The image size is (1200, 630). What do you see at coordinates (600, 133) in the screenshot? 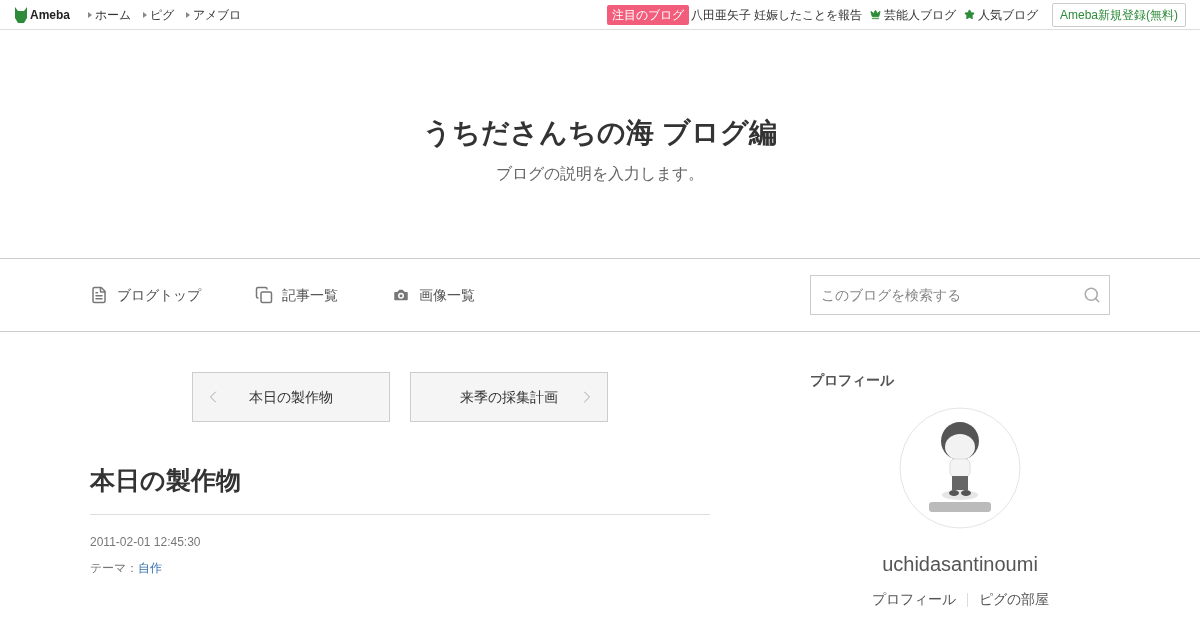
I see `blog-title: うちださんちの海 ブログ編` at bounding box center [600, 133].